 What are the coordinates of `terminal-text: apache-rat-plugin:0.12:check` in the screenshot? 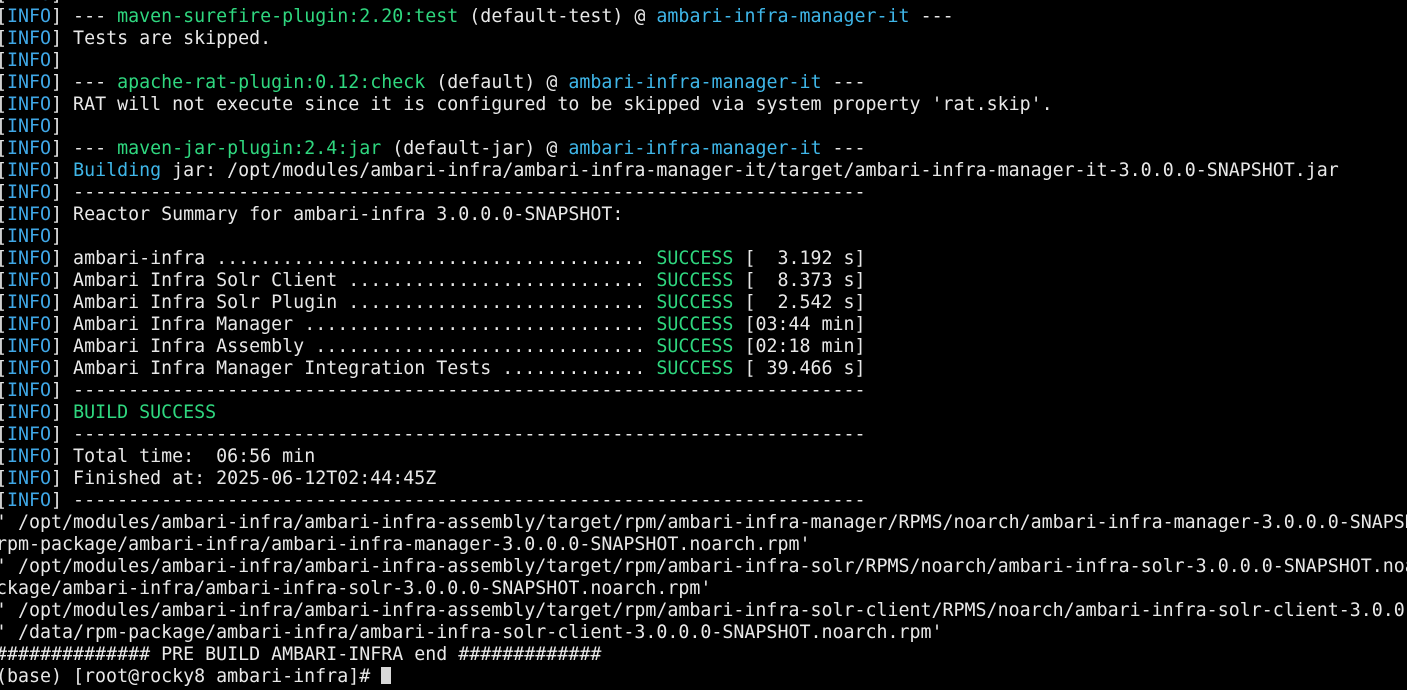 It's located at (271, 82).